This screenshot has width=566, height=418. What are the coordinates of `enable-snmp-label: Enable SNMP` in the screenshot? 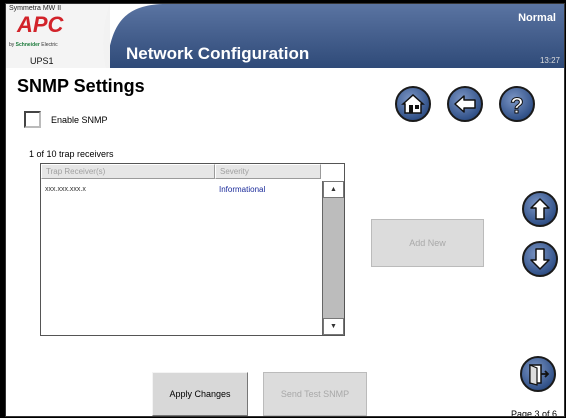 It's located at (79, 119).